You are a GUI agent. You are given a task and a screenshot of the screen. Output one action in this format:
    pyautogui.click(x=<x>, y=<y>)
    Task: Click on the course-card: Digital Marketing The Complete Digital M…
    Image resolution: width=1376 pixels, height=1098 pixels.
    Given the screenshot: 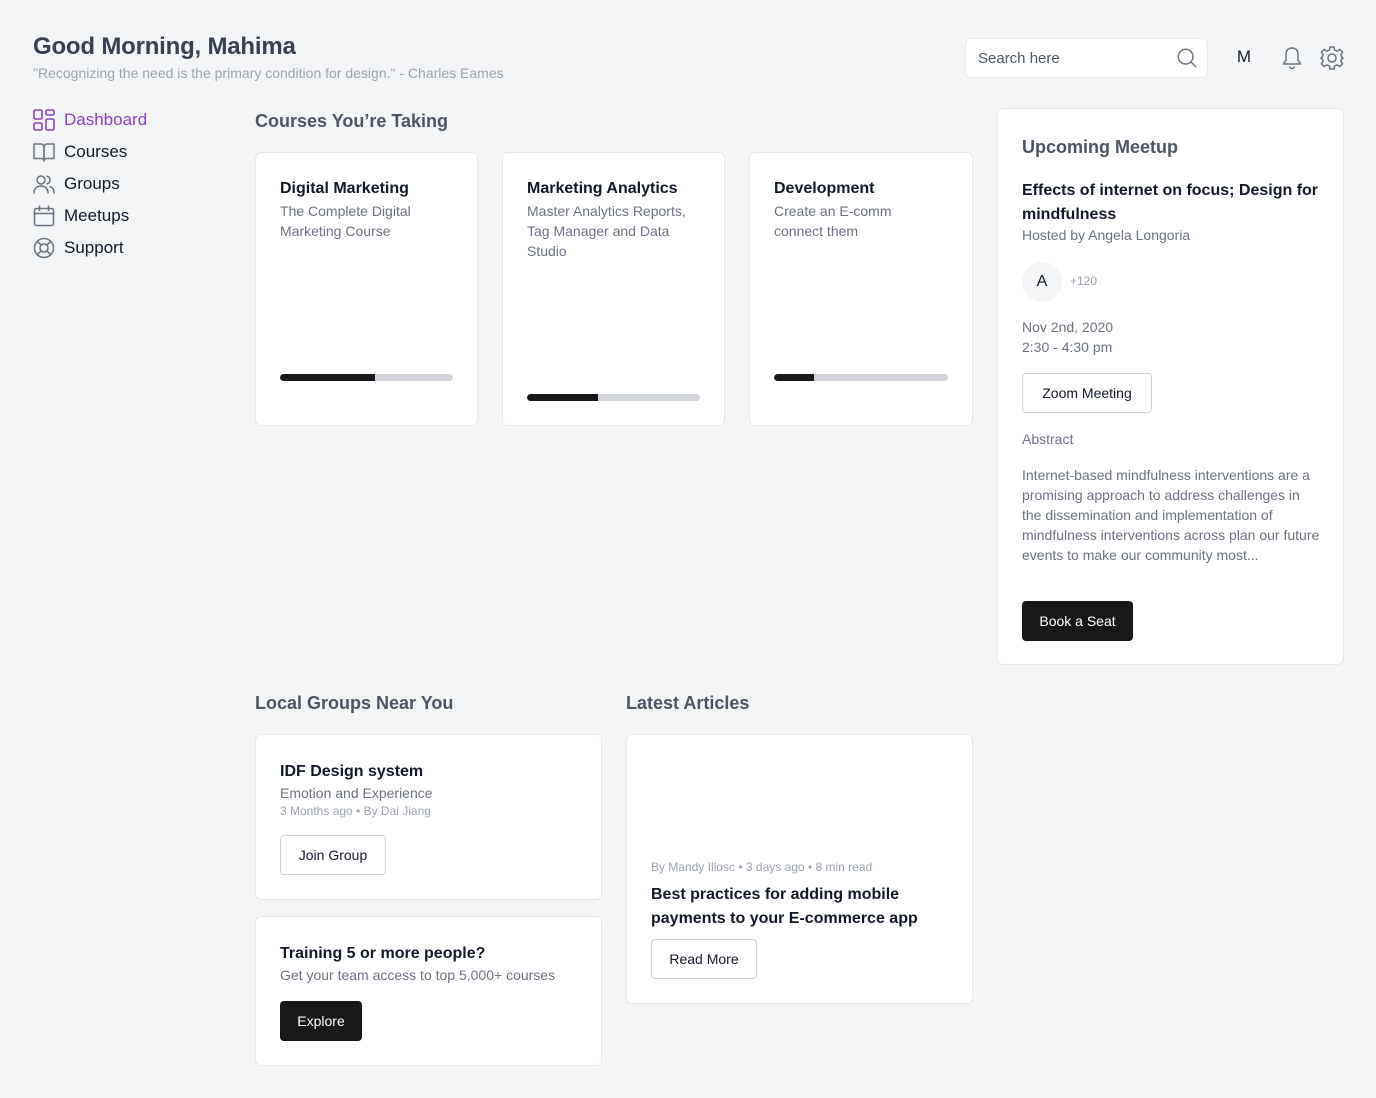 What is the action you would take?
    pyautogui.click(x=366, y=289)
    